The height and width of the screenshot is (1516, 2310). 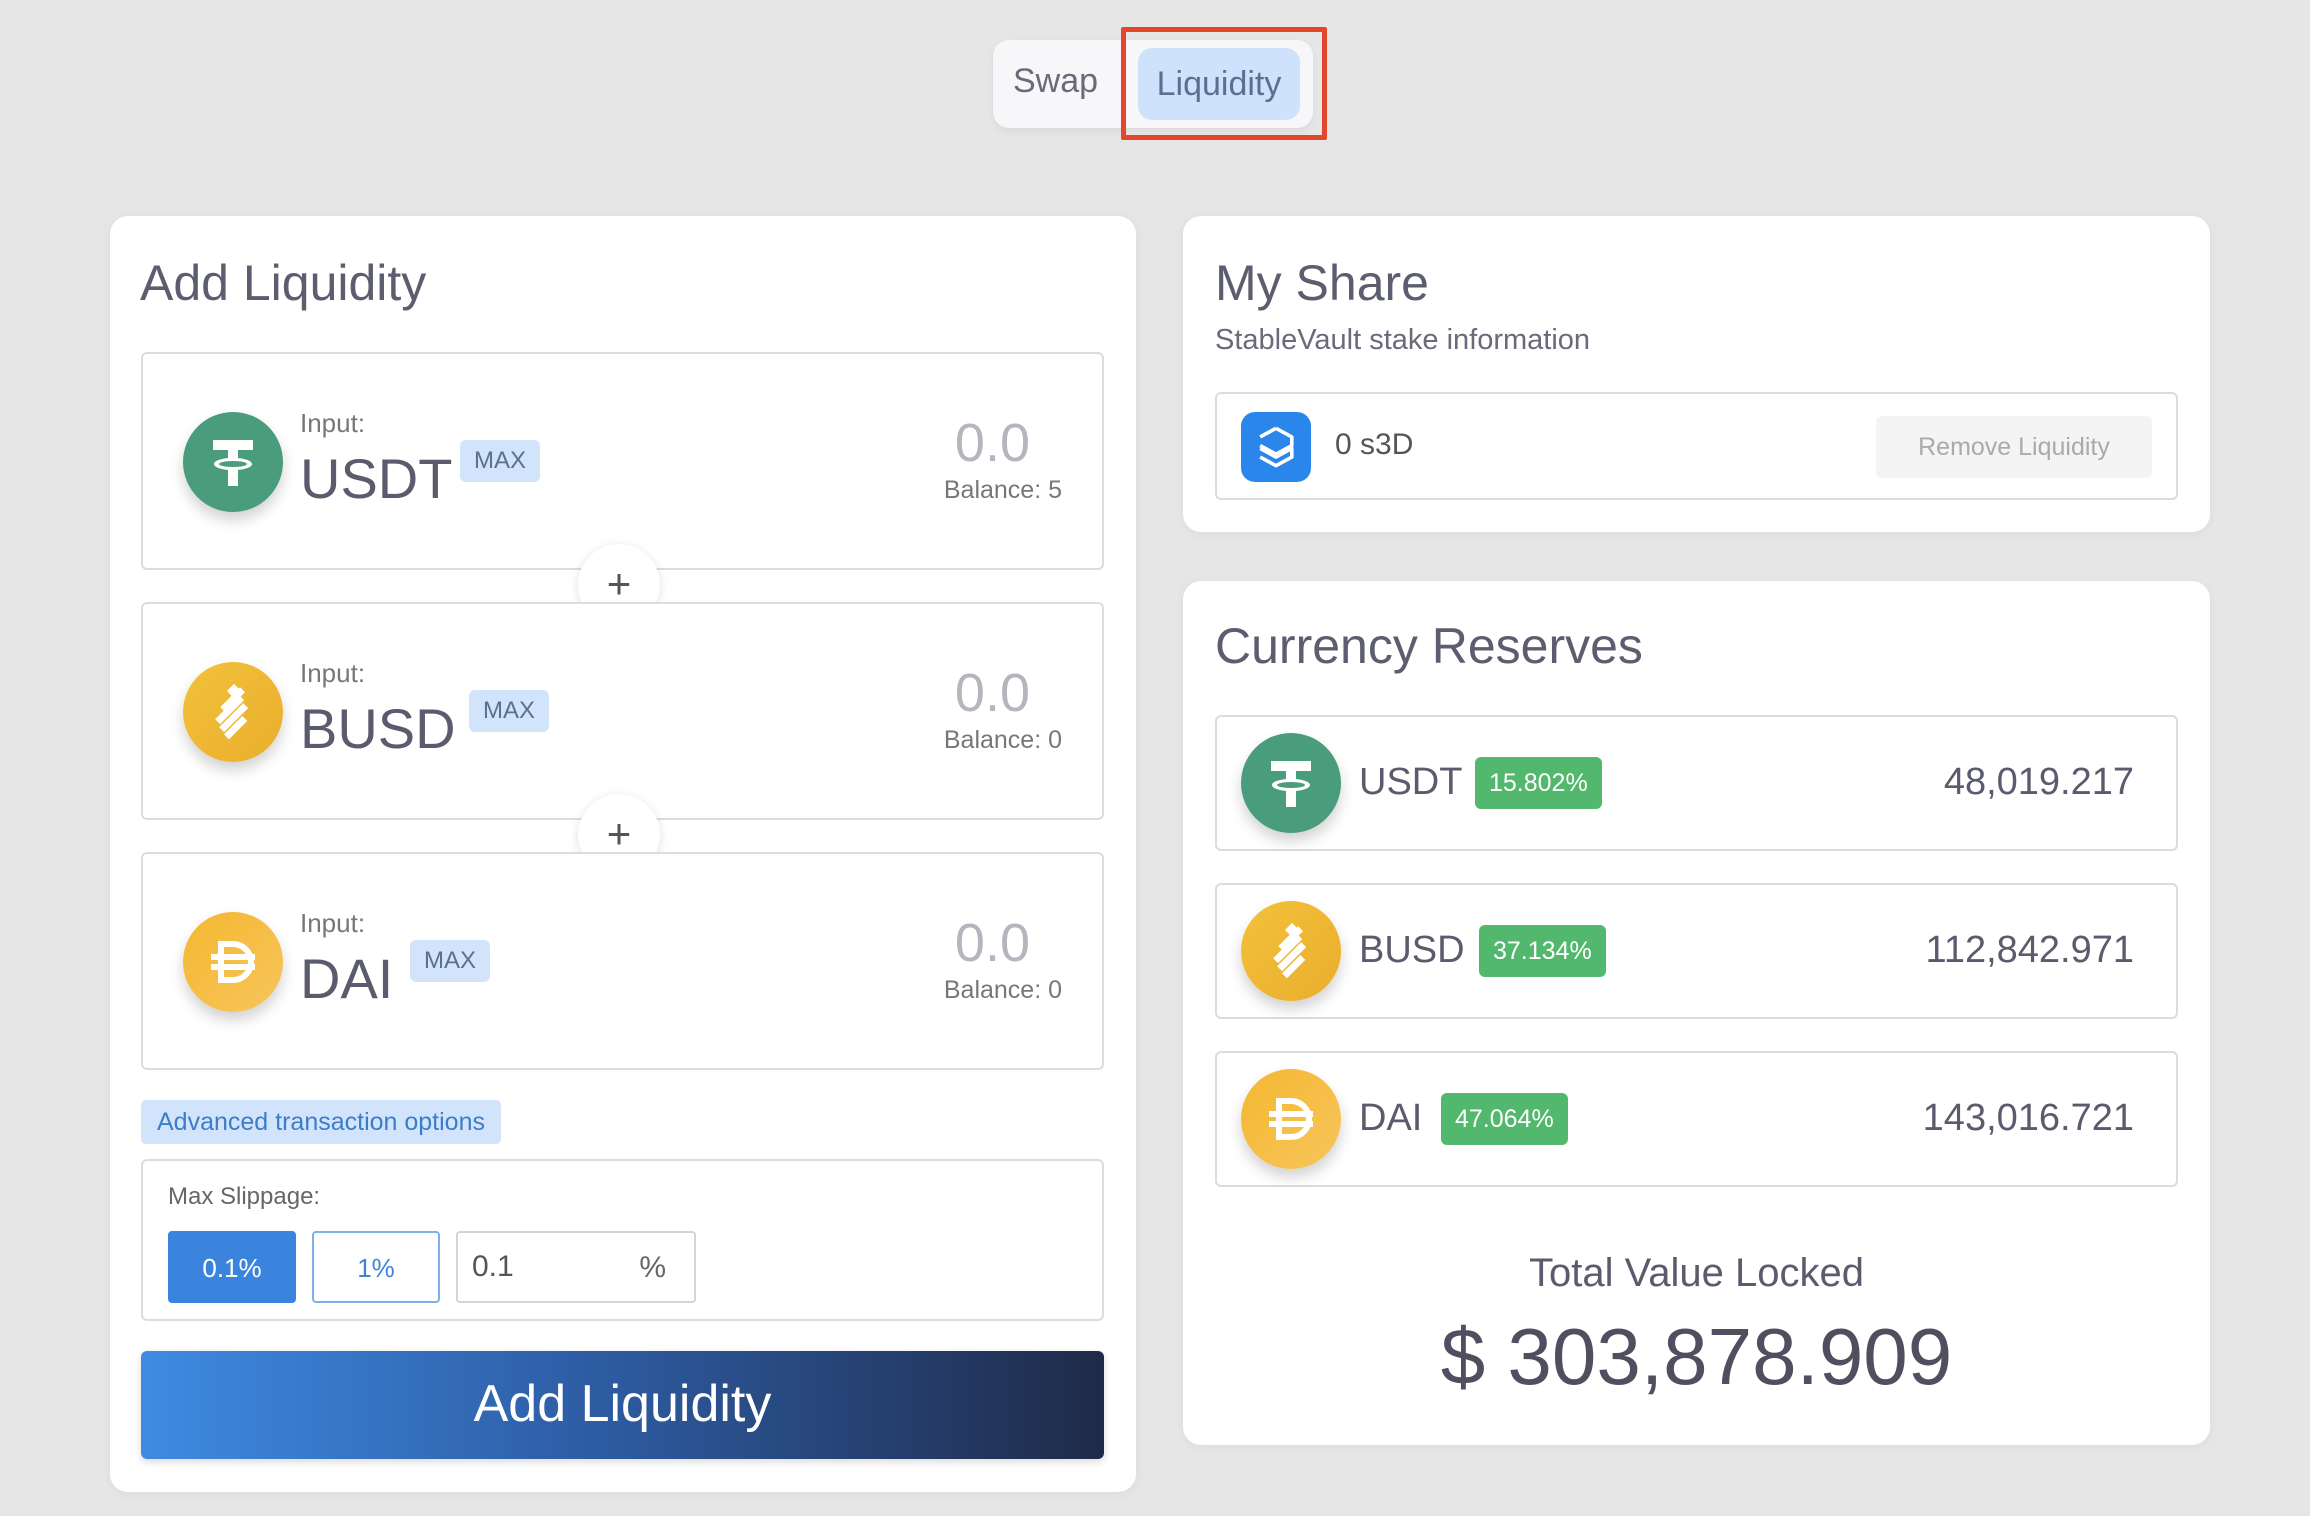 What do you see at coordinates (992, 693) in the screenshot?
I see `busd-amount-input: 0.0` at bounding box center [992, 693].